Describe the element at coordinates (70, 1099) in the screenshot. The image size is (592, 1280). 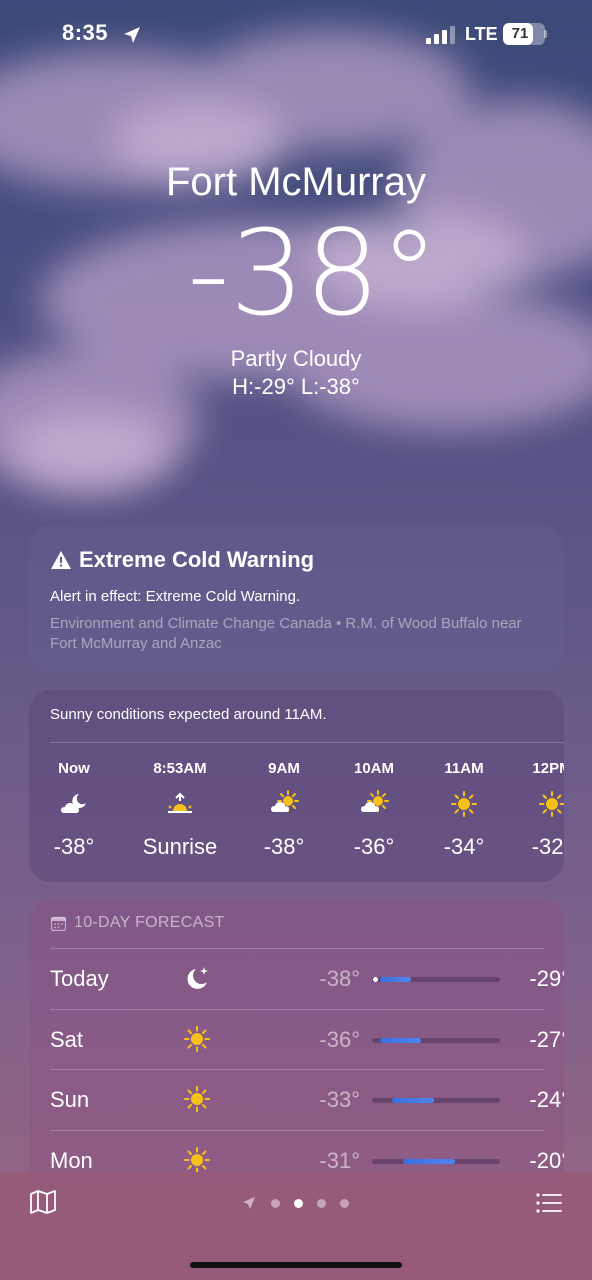
I see `forecast-day: Sun` at that location.